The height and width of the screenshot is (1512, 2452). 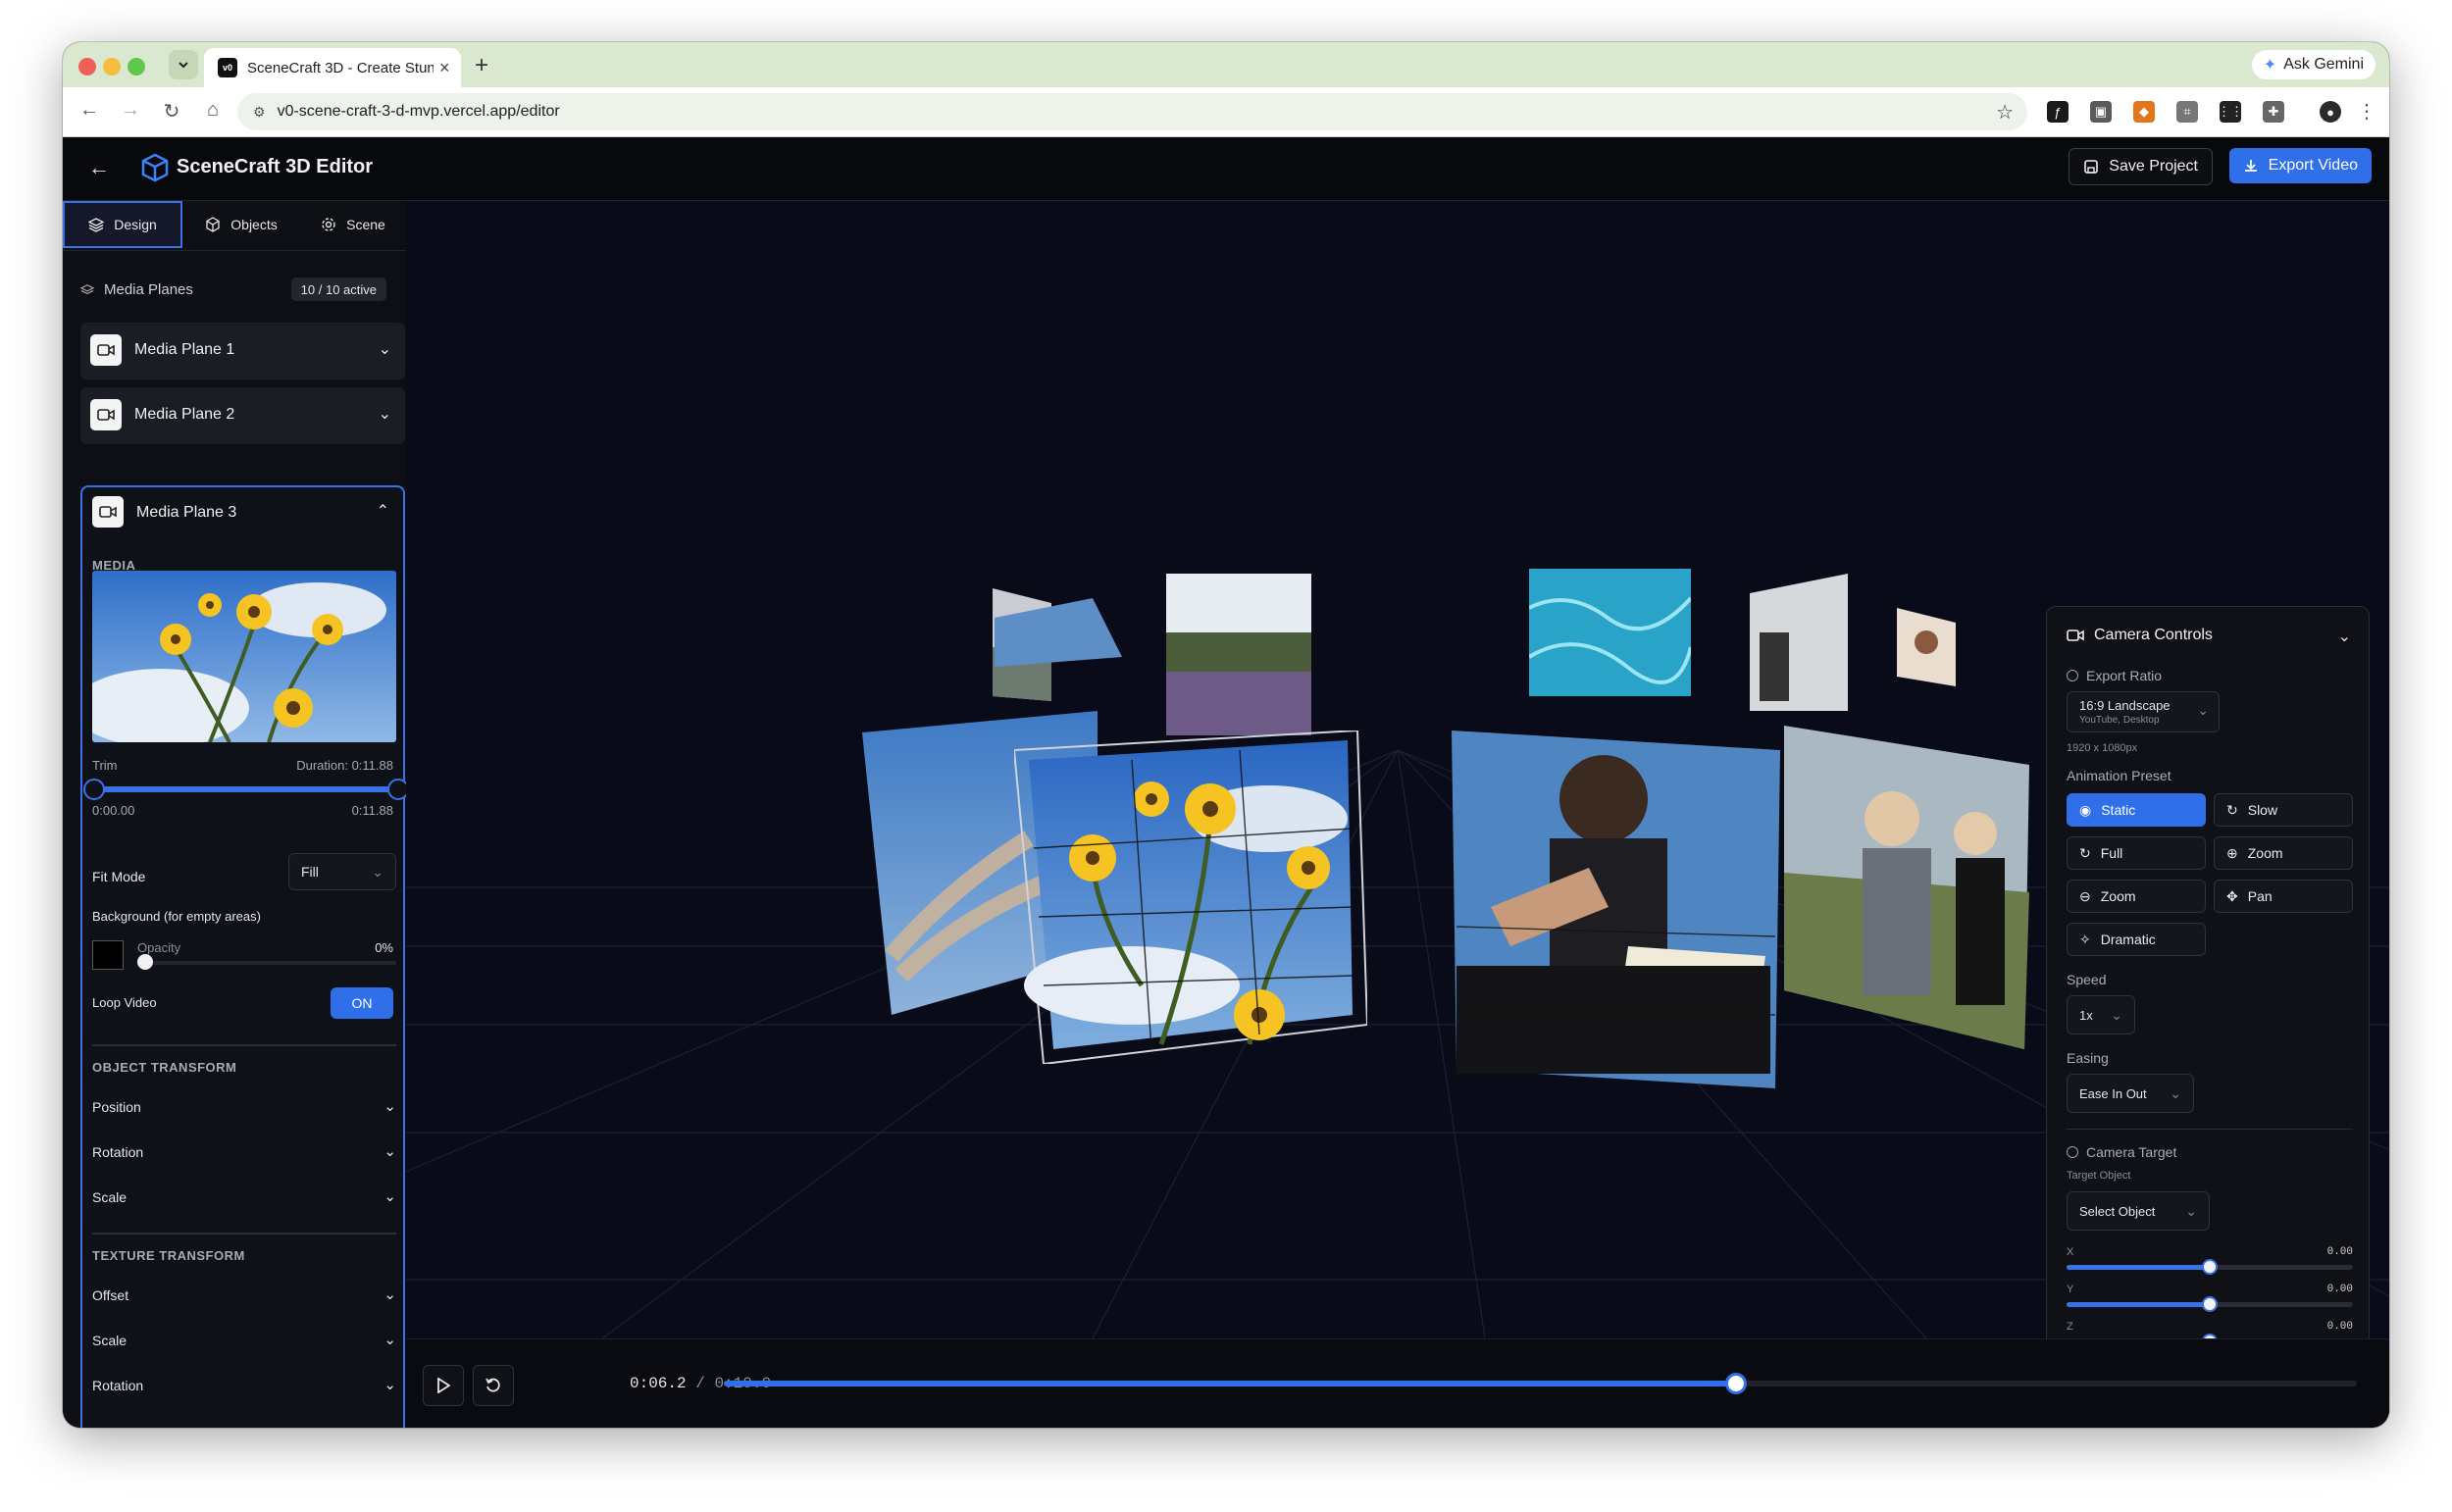 What do you see at coordinates (2153, 166) in the screenshot?
I see `save-project-label: Save Project` at bounding box center [2153, 166].